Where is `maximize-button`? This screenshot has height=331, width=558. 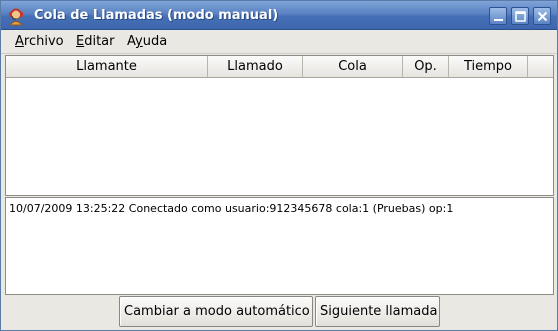 maximize-button is located at coordinates (520, 16).